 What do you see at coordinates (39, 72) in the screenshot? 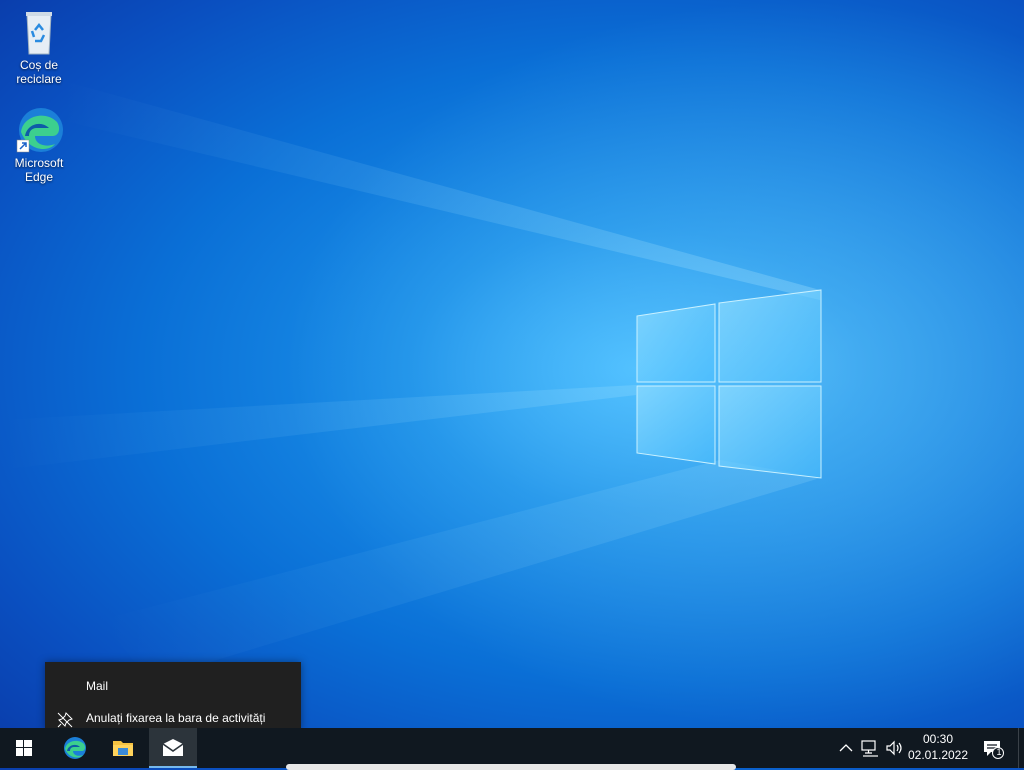
I see `desktop-icon-label: Coș de reciclare` at bounding box center [39, 72].